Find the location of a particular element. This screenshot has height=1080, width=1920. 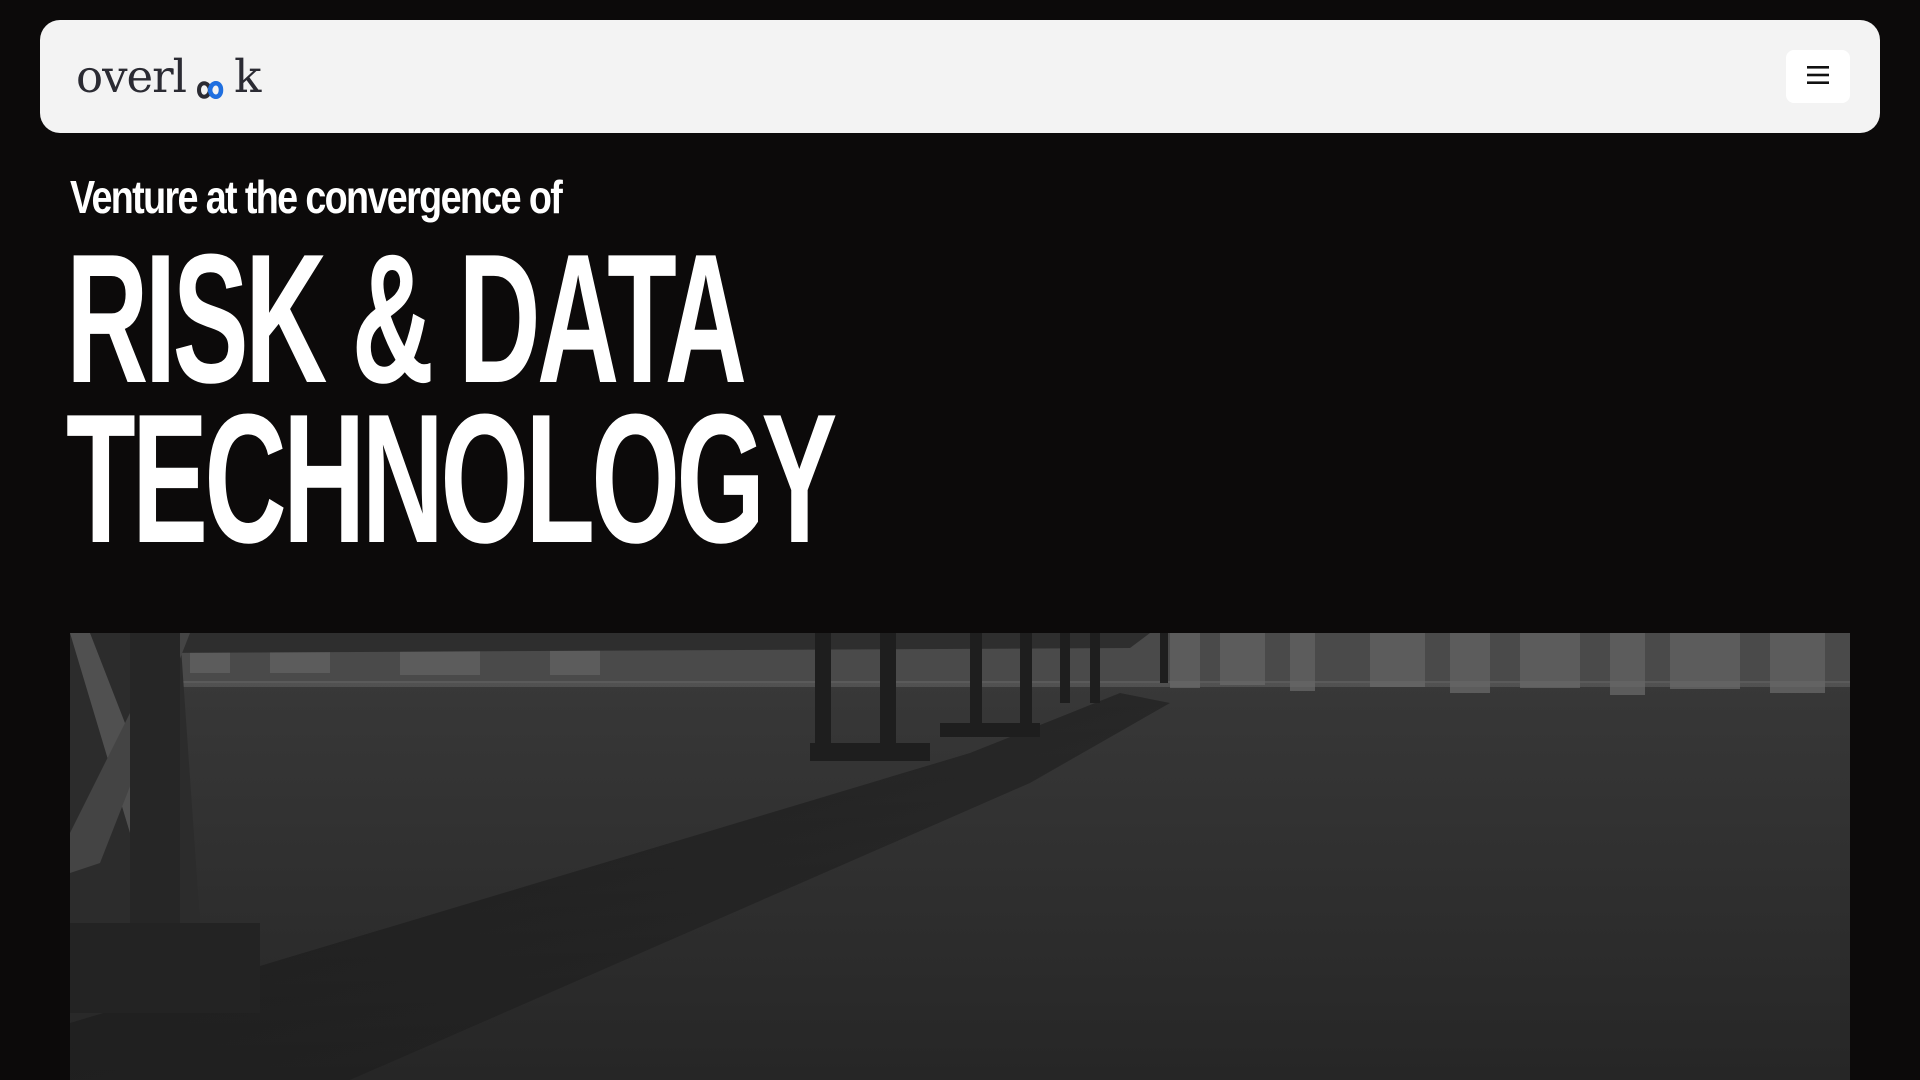

infinity-loop-icon is located at coordinates (210, 81).